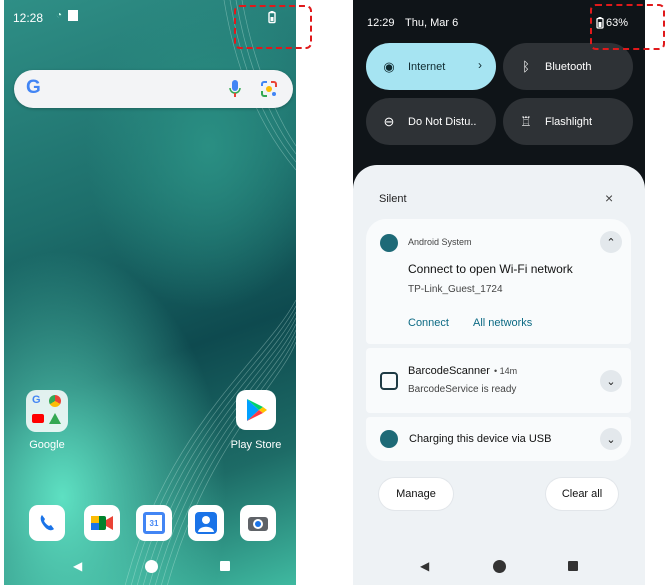  What do you see at coordinates (36, 400) in the screenshot?
I see `google-app-icon: G` at bounding box center [36, 400].